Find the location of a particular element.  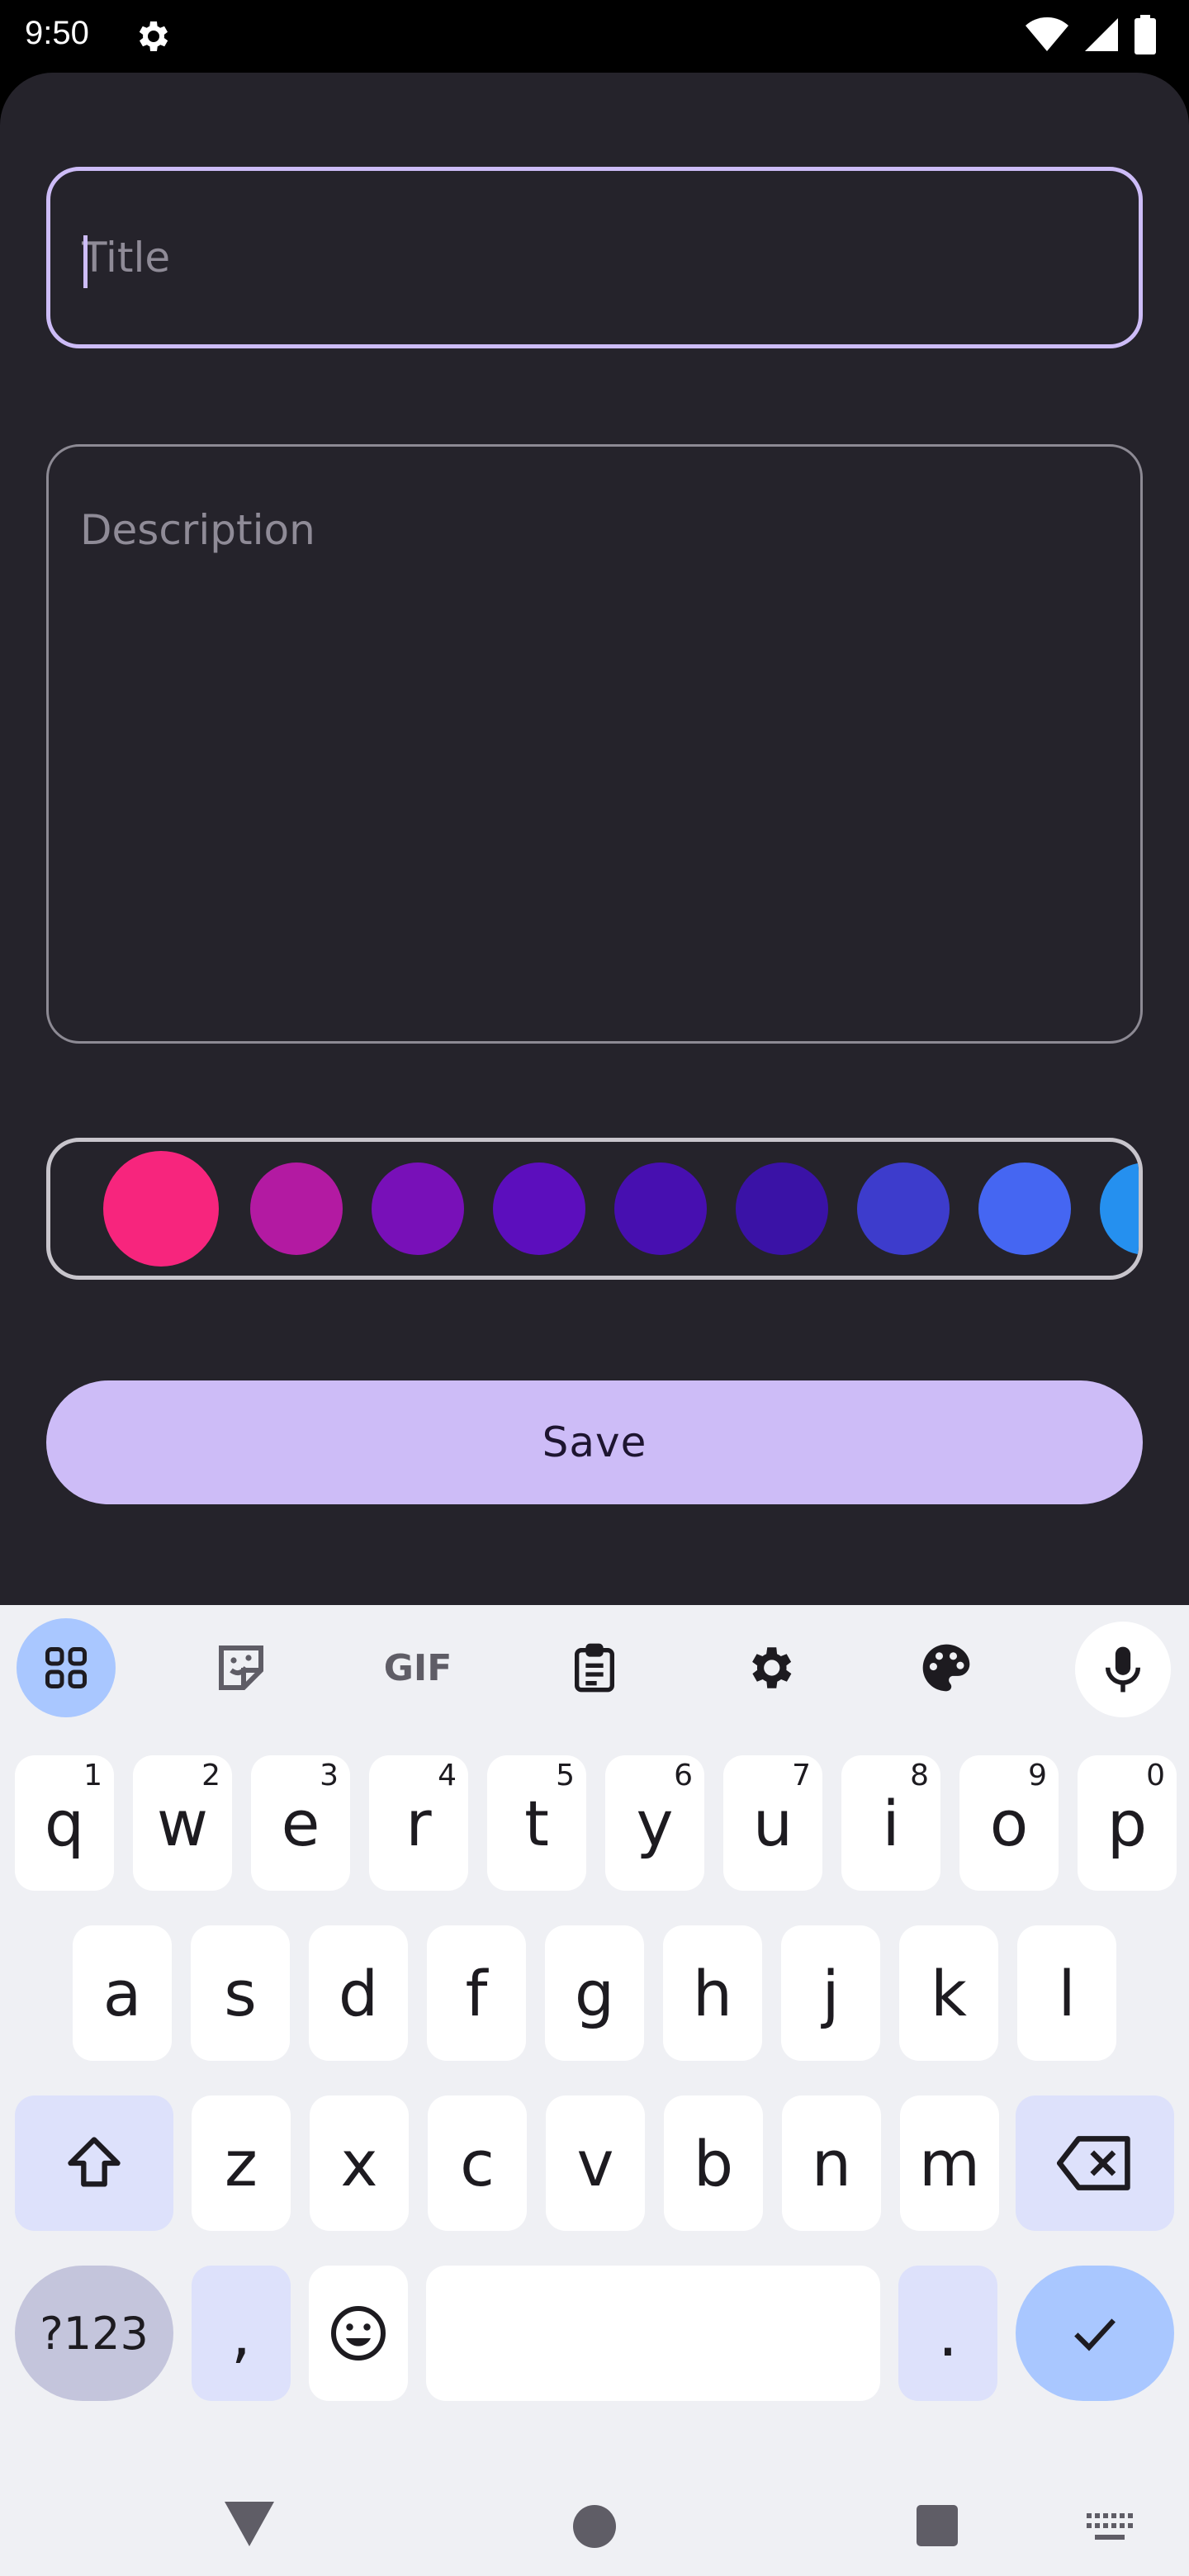

key-m: m is located at coordinates (949, 2163).